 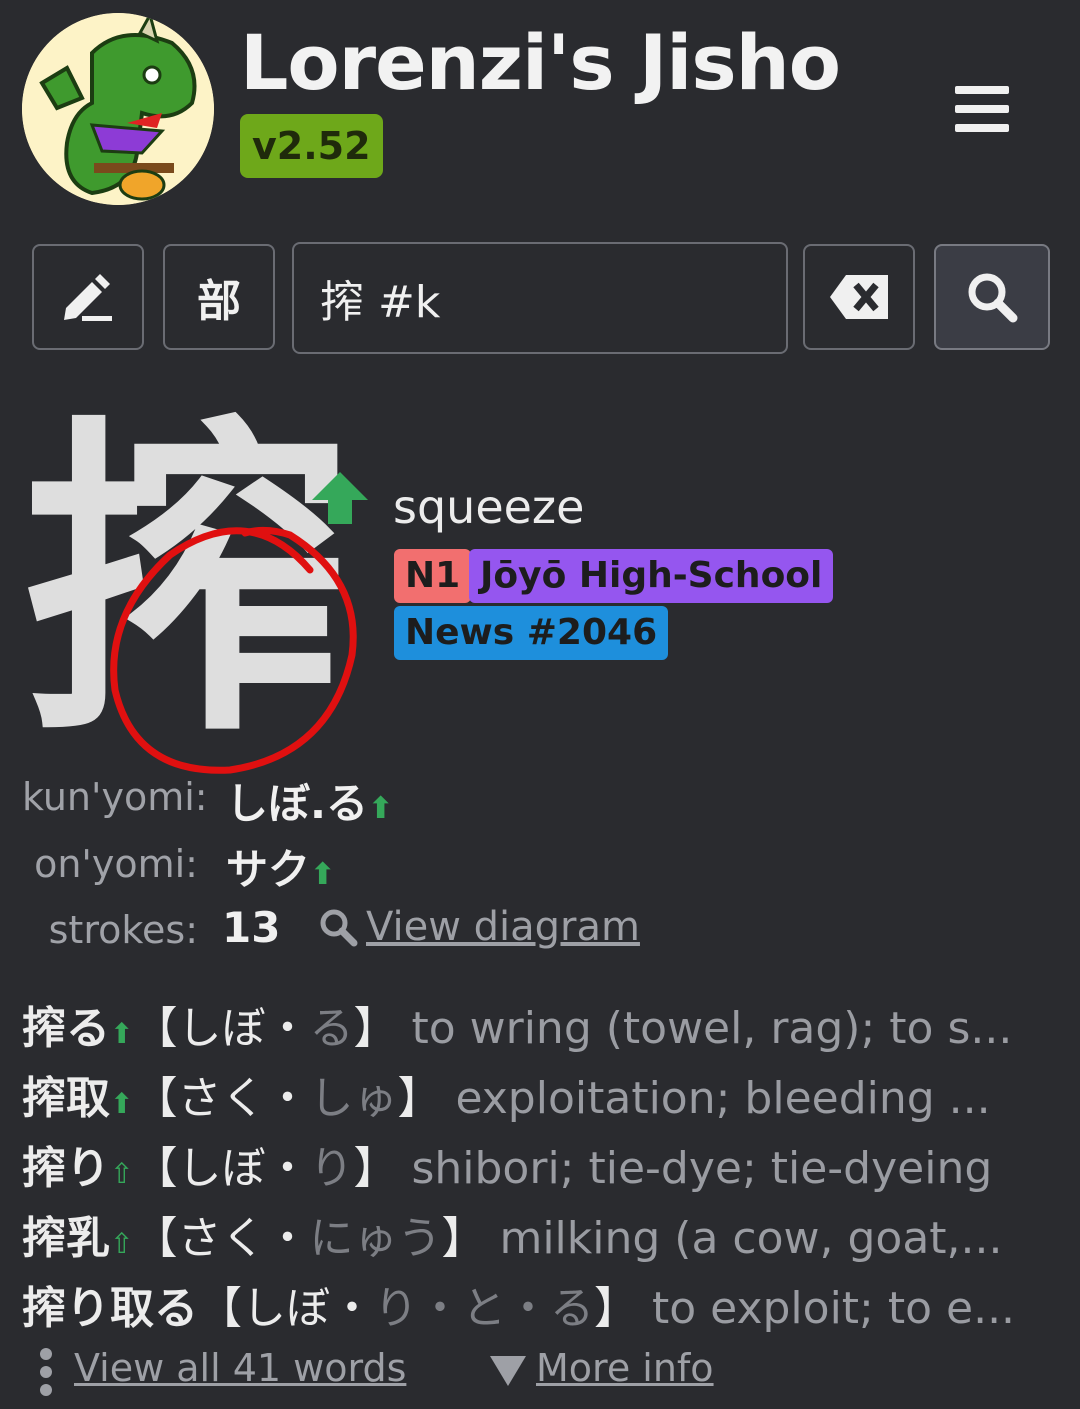 I want to click on vocab-row: 搾り⇧【しぼ・り】 shibori; tie-dye; tie-dyeing, so click(x=542, y=1164).